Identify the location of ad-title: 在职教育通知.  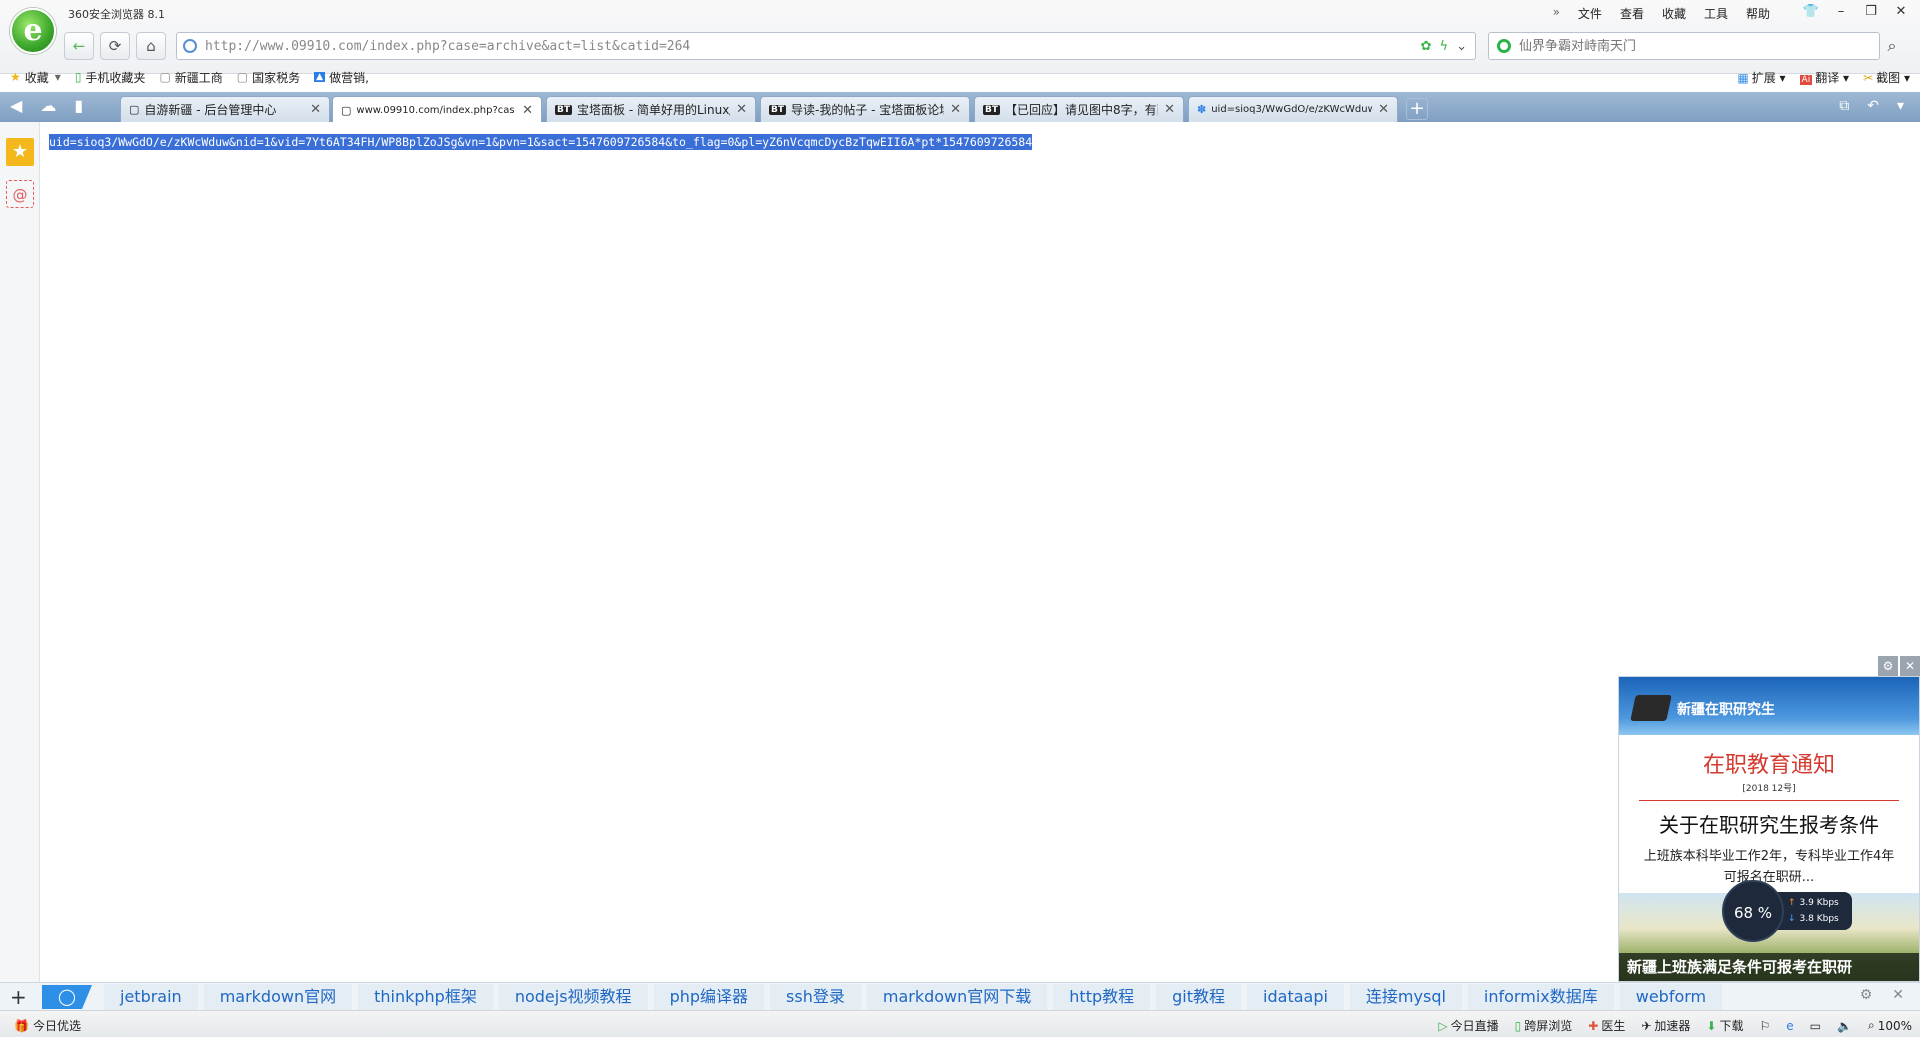
(1768, 765).